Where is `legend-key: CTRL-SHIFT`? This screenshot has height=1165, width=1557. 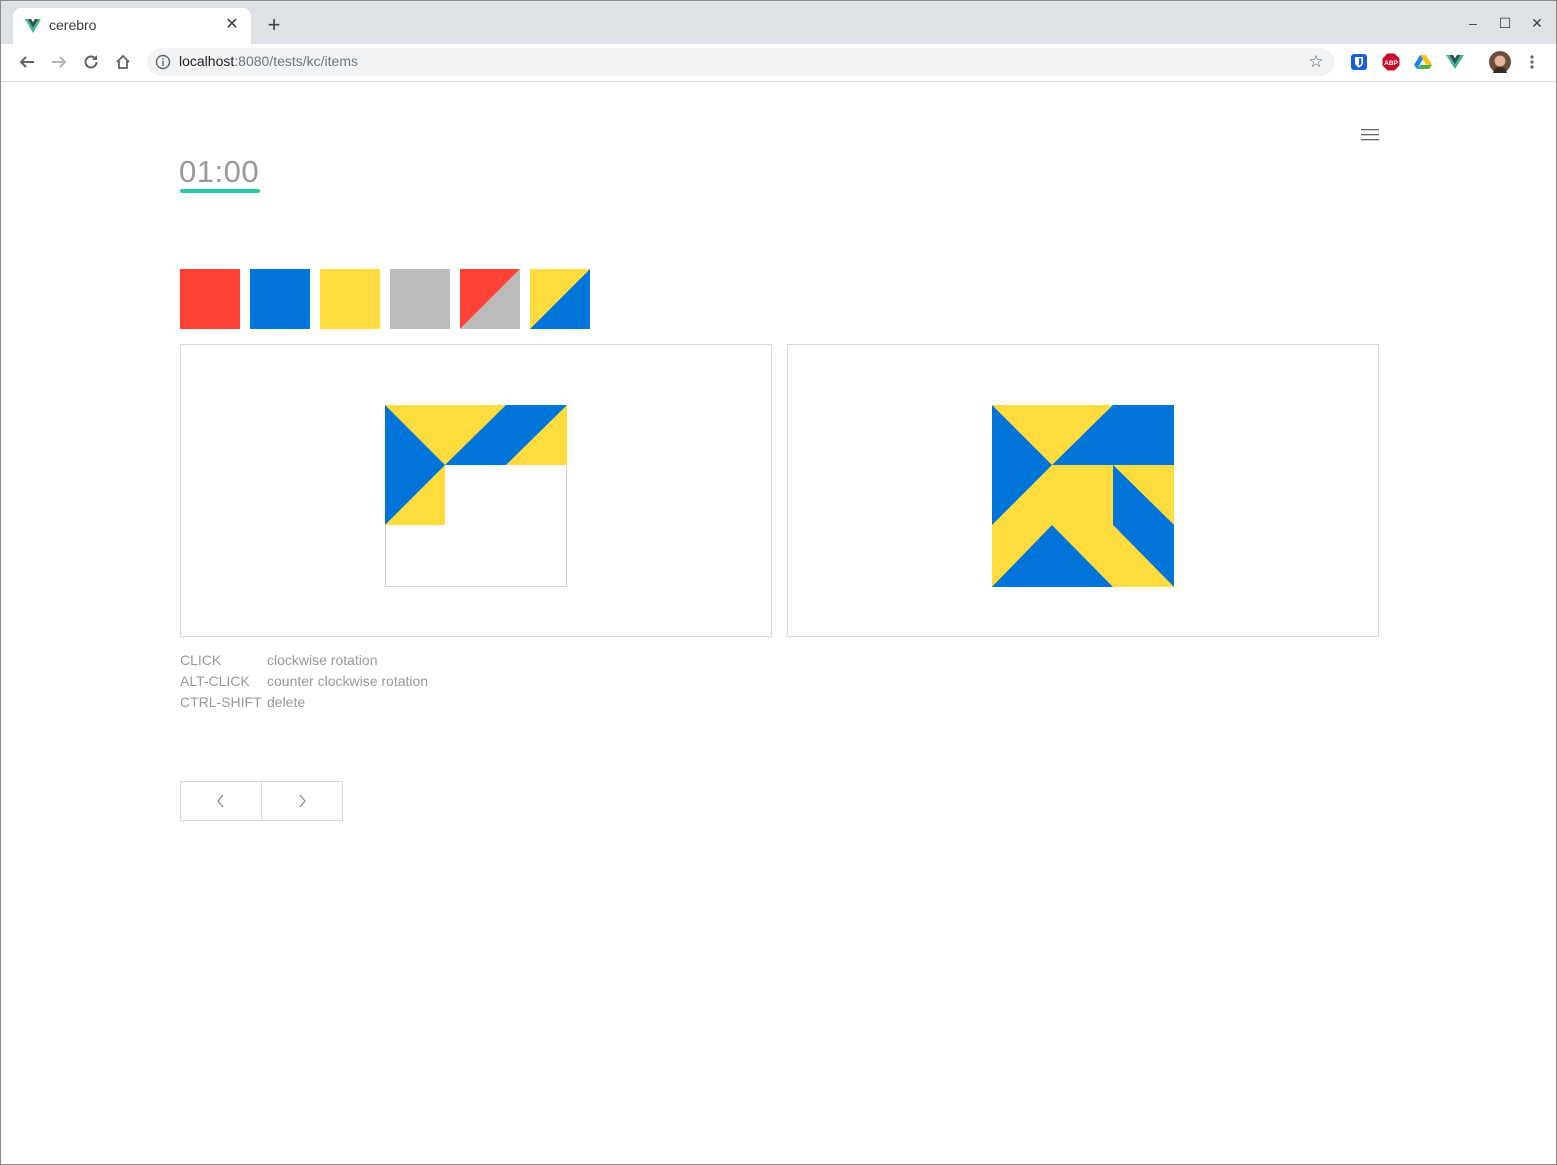
legend-key: CTRL-SHIFT is located at coordinates (221, 702).